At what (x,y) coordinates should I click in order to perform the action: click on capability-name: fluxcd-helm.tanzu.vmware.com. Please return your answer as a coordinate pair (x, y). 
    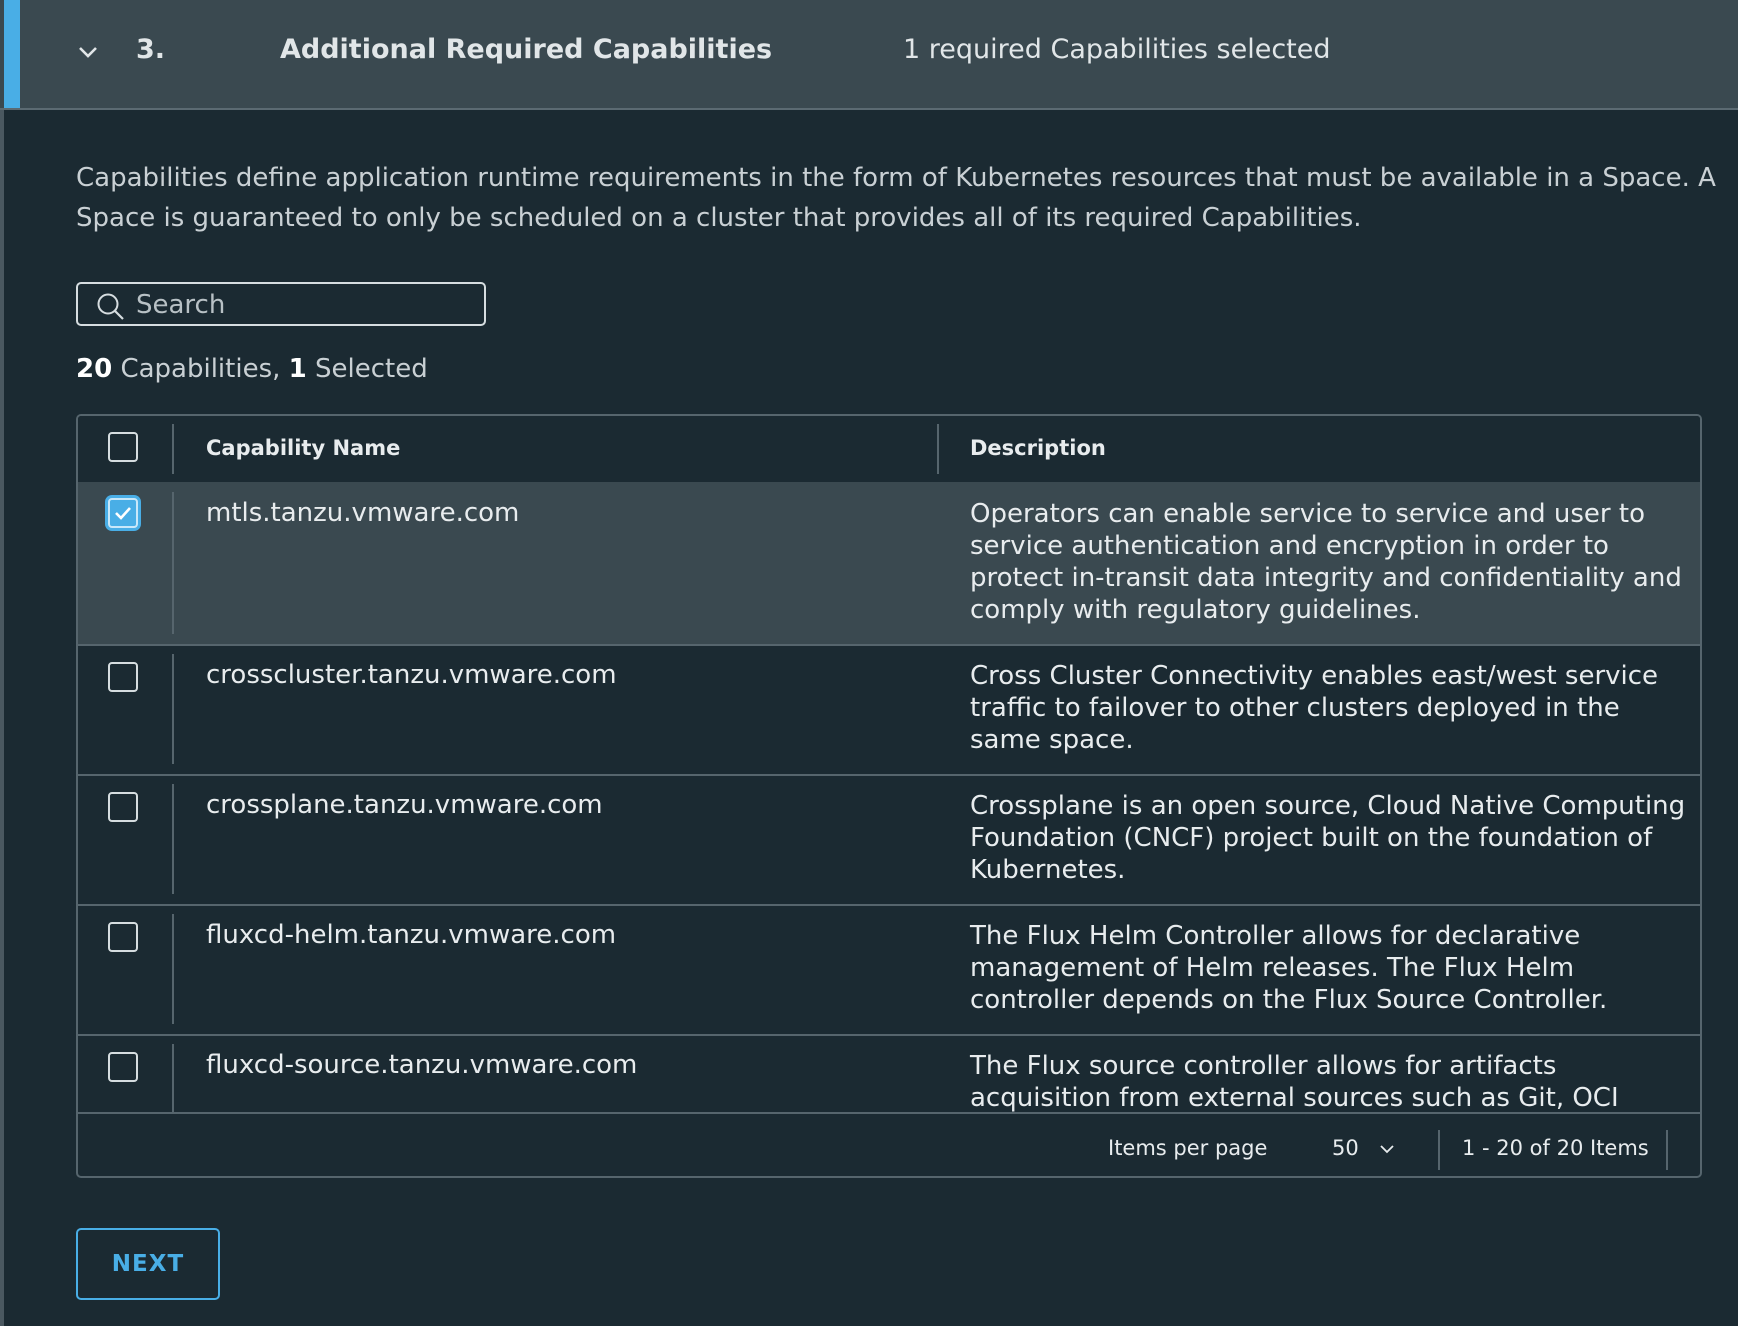
    Looking at the image, I should click on (411, 935).